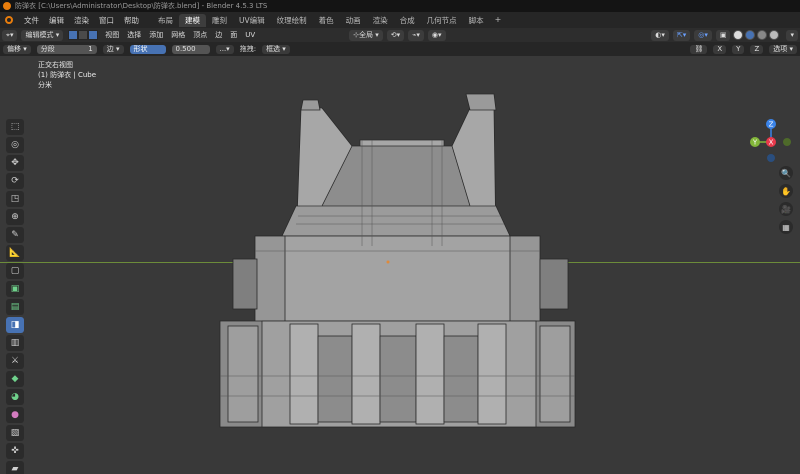 Image resolution: width=800 pixels, height=474 pixels. Describe the element at coordinates (380, 20) in the screenshot. I see `tab-rendering: 渲染` at that location.